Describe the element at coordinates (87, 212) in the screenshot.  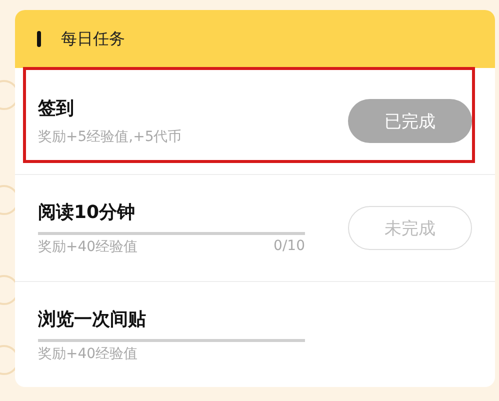
I see `task-title: 阅读10分钟` at that location.